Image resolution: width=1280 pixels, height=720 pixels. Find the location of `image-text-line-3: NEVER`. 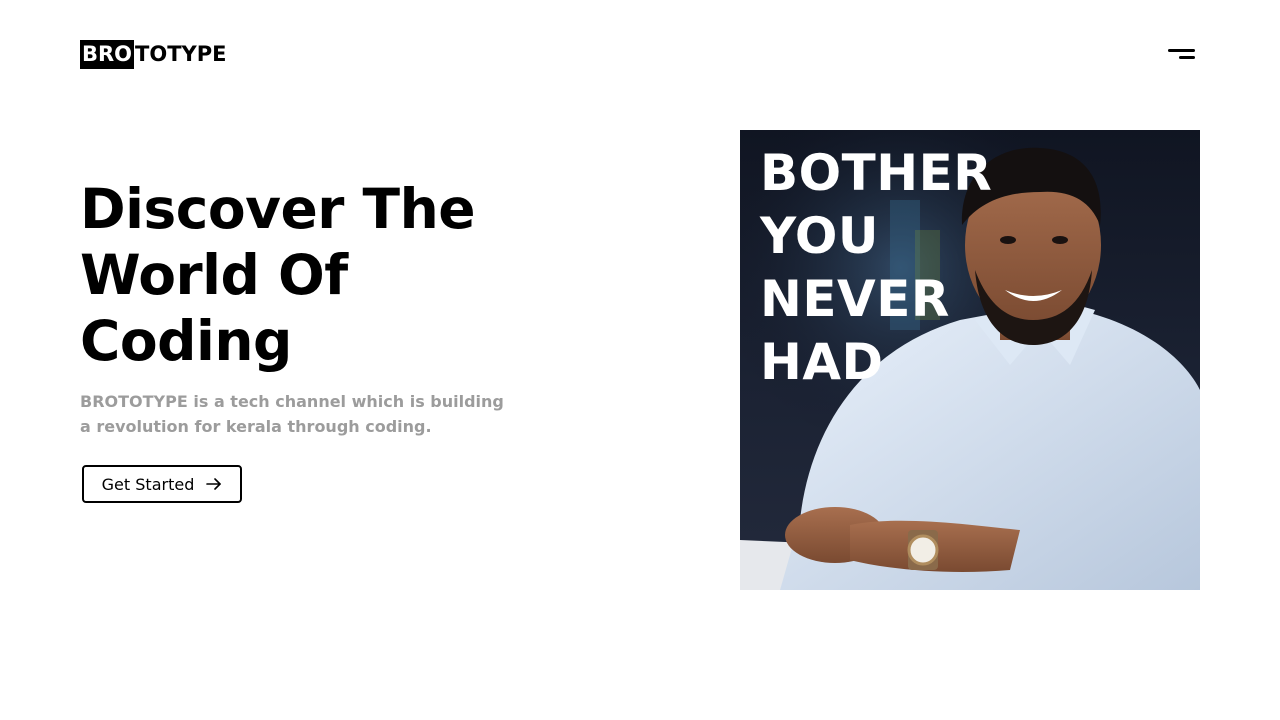

image-text-line-3: NEVER is located at coordinates (855, 299).